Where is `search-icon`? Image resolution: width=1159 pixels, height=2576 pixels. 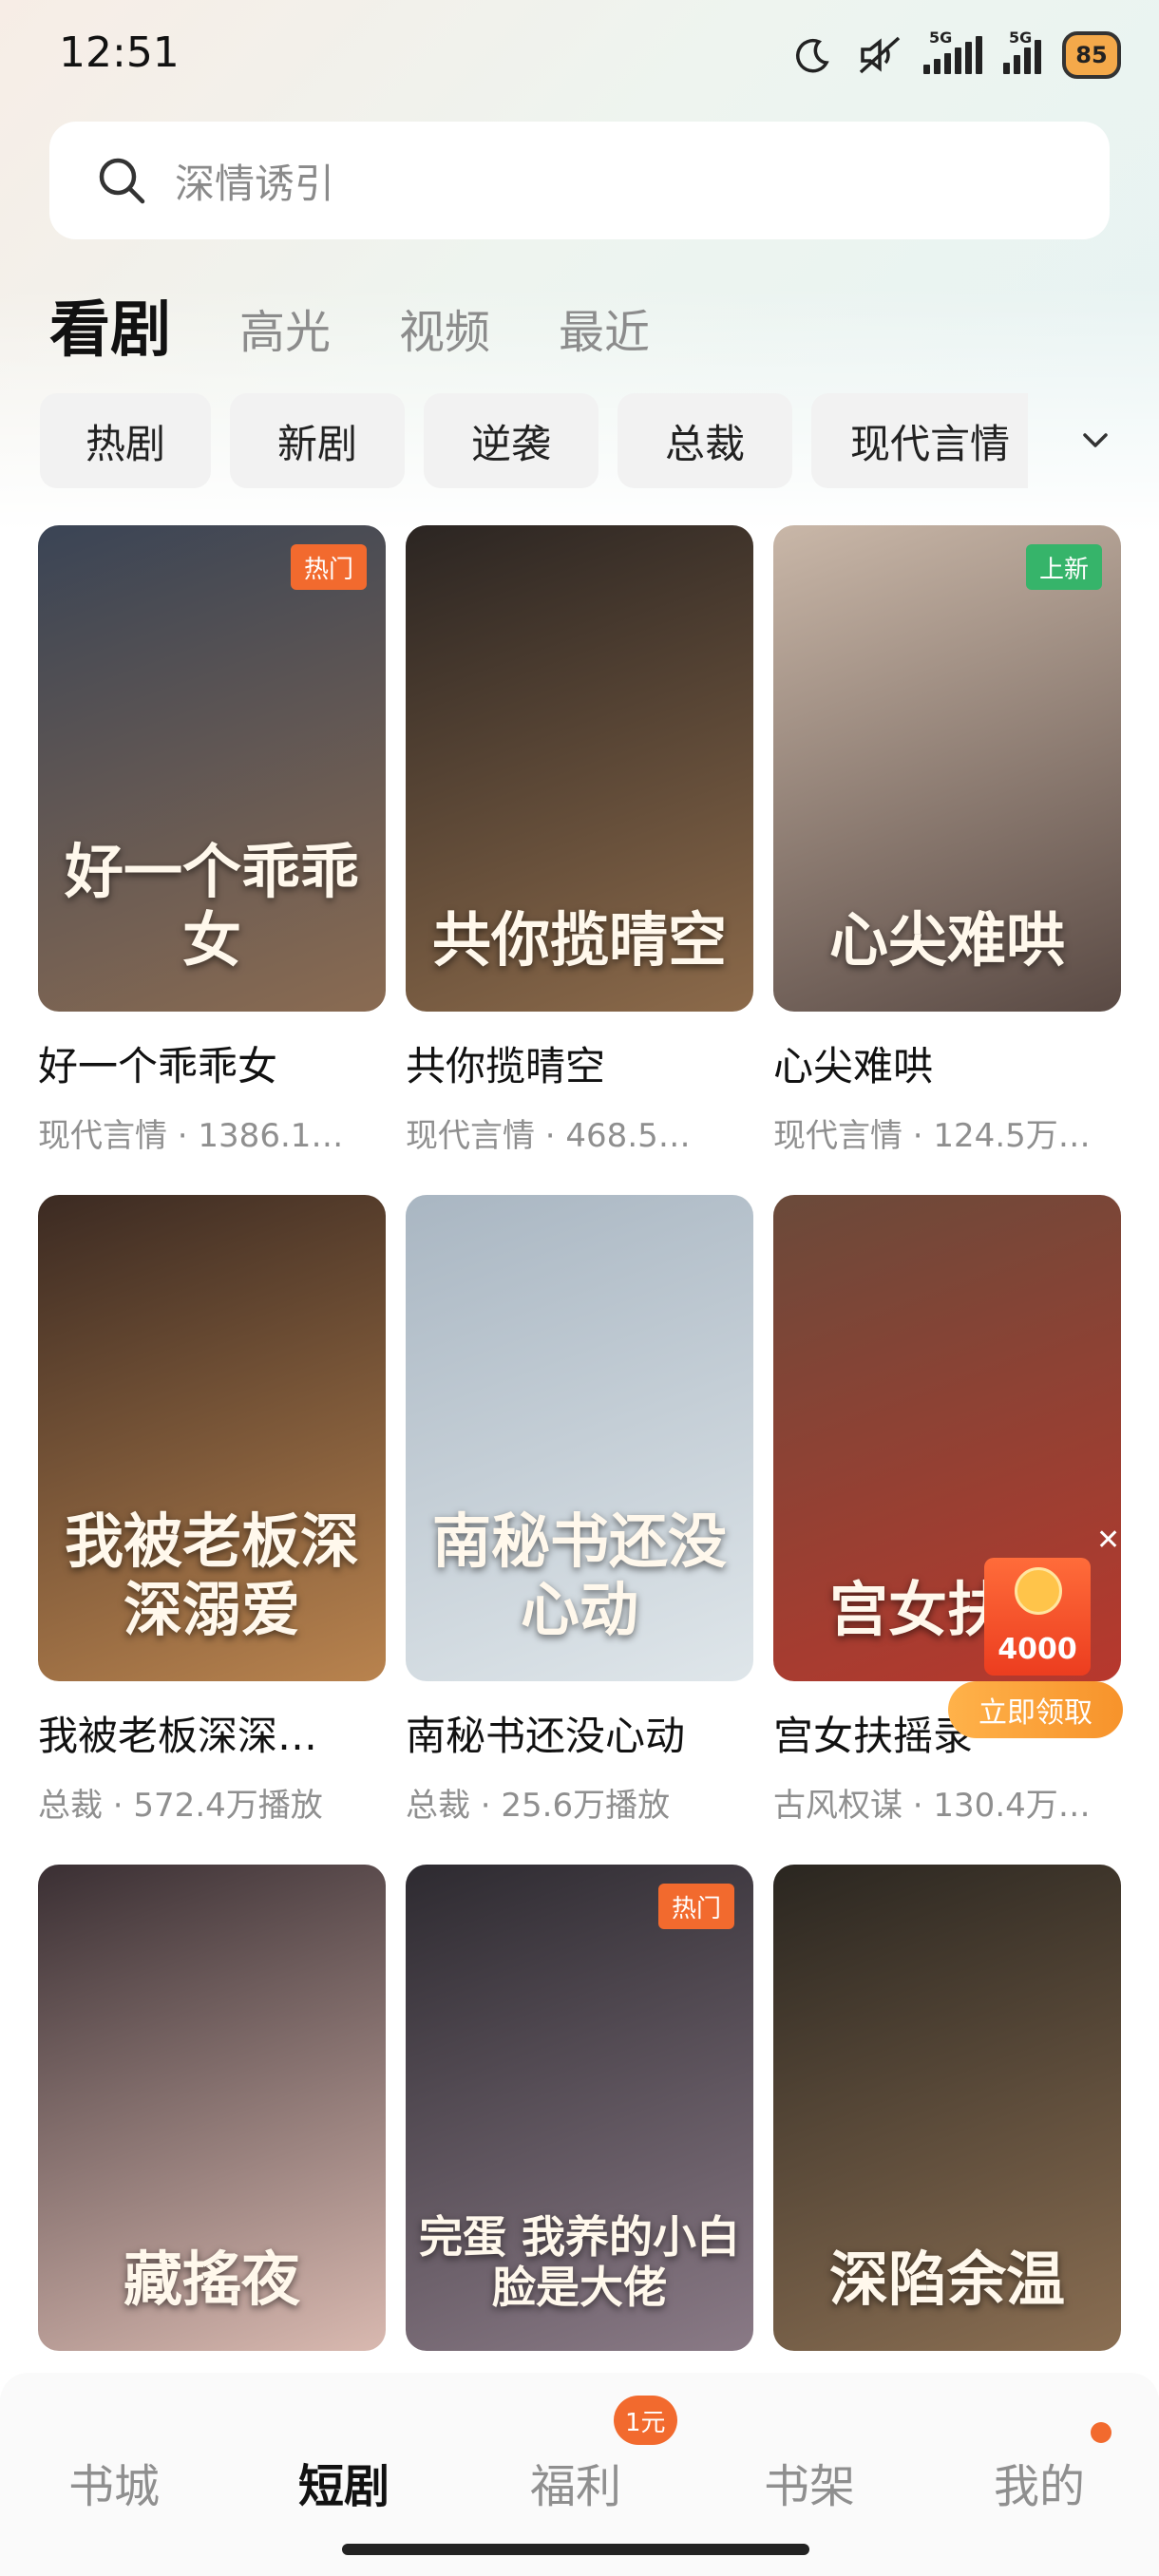 search-icon is located at coordinates (121, 180).